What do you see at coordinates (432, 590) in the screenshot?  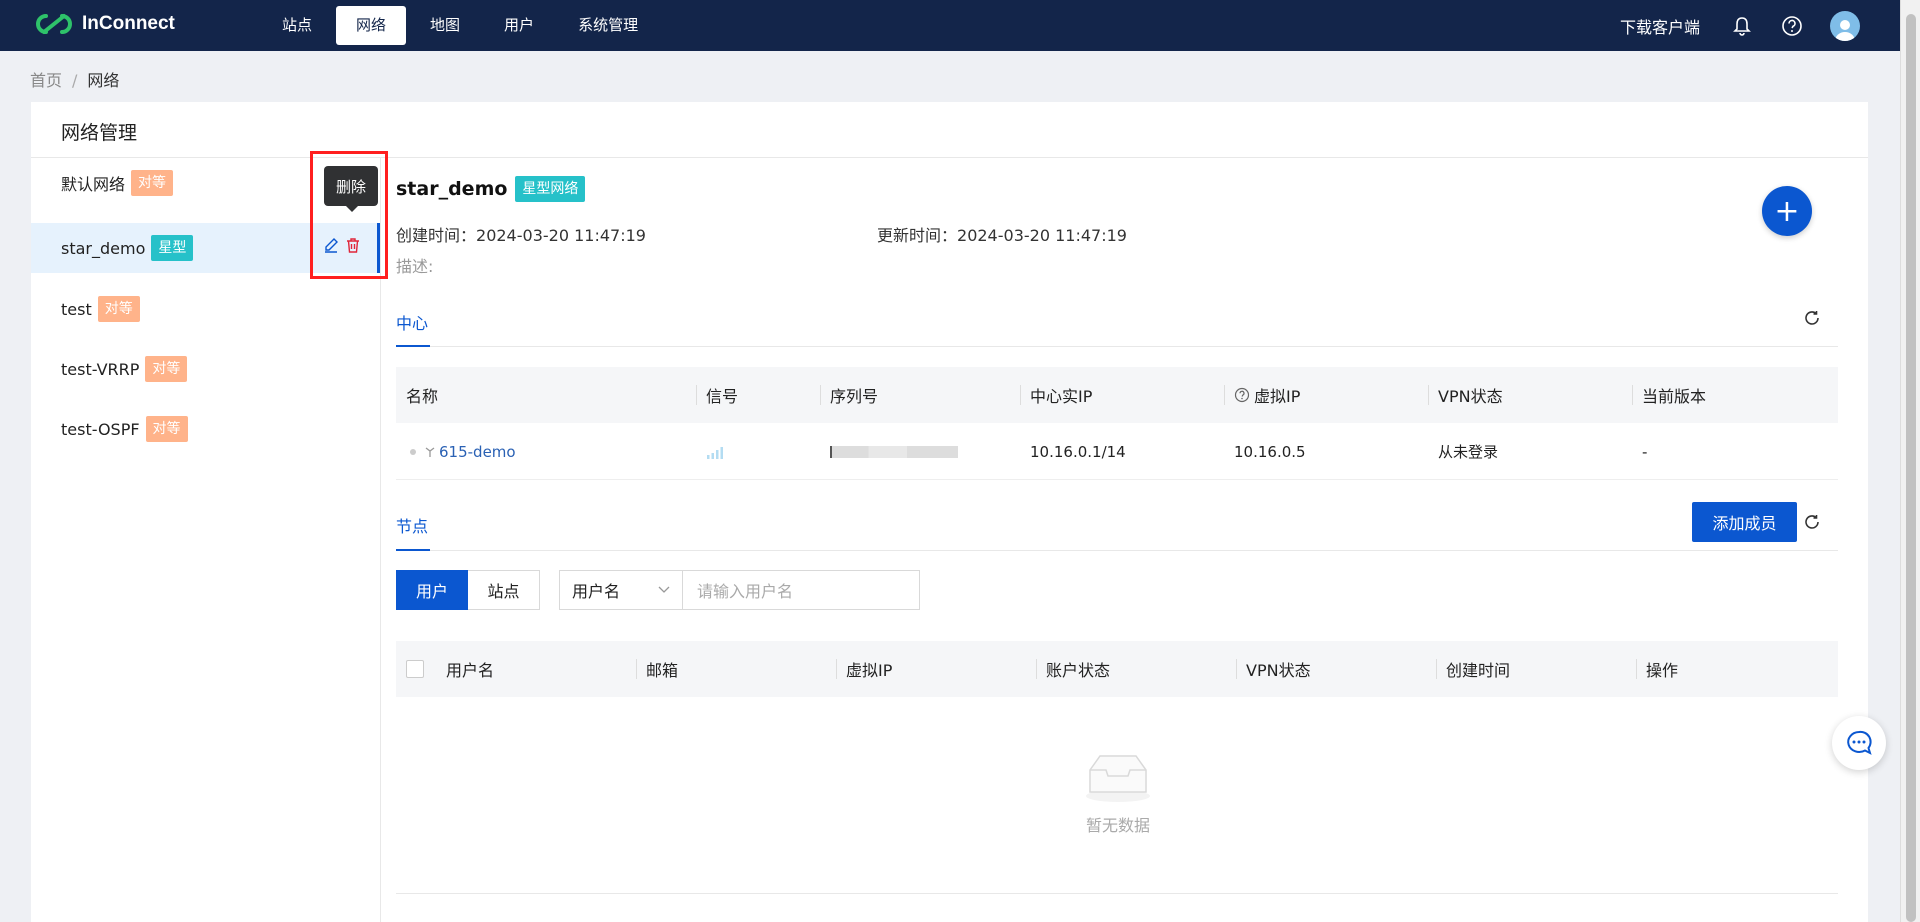 I see `seg-users: 用户` at bounding box center [432, 590].